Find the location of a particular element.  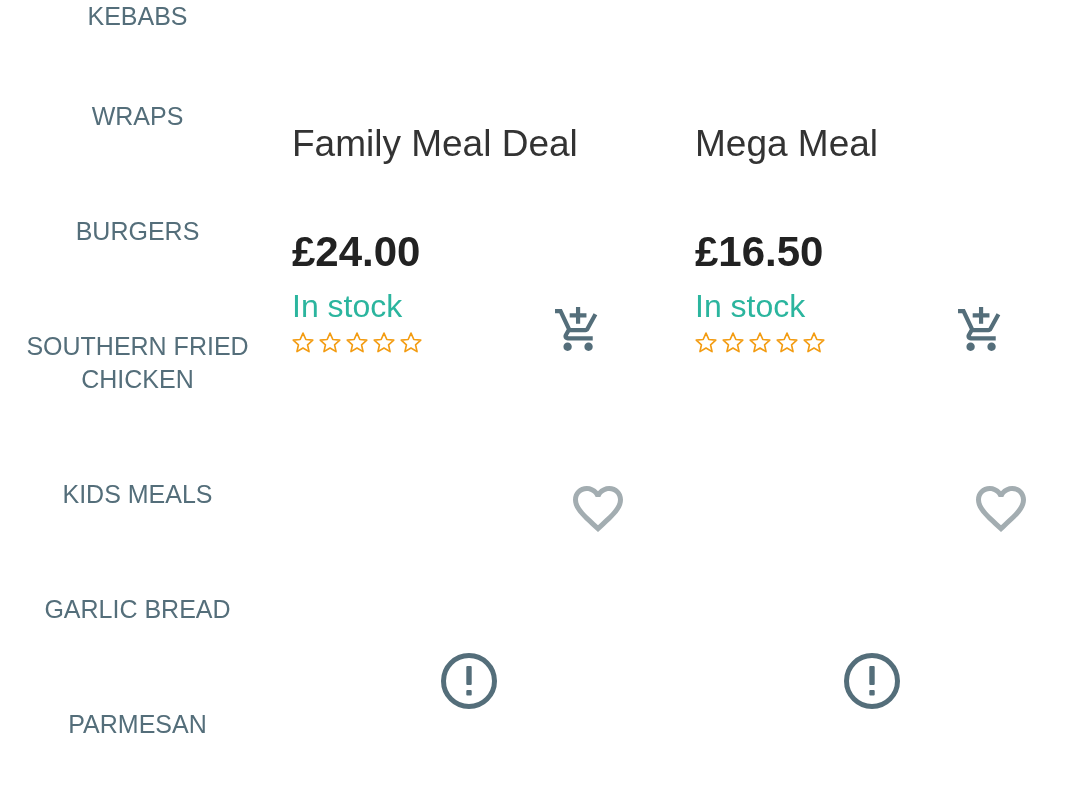

category-link: BURGERS is located at coordinates (137, 231).